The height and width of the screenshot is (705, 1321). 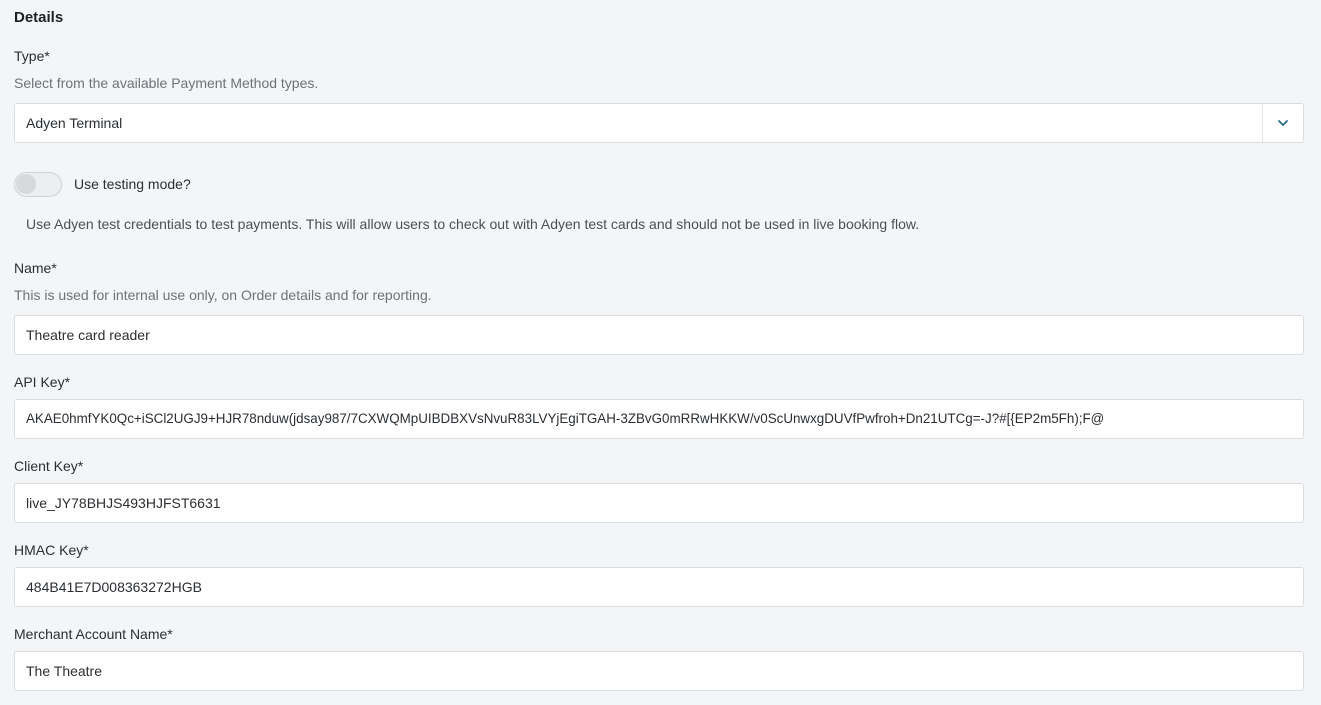 What do you see at coordinates (74, 123) in the screenshot?
I see `type-select-value: Adyen Terminal` at bounding box center [74, 123].